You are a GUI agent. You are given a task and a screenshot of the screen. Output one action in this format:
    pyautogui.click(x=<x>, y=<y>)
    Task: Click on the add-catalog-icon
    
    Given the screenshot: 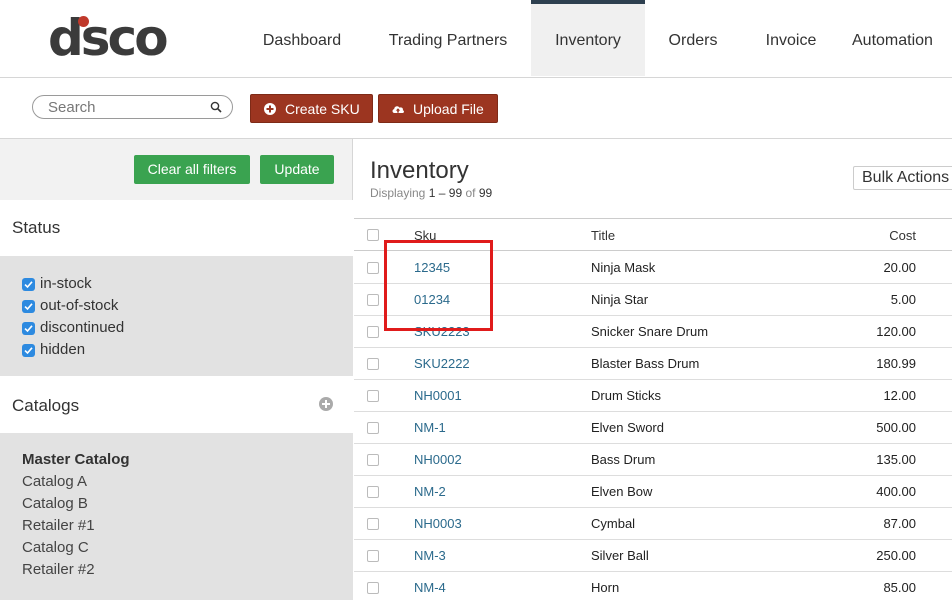 What is the action you would take?
    pyautogui.click(x=326, y=404)
    